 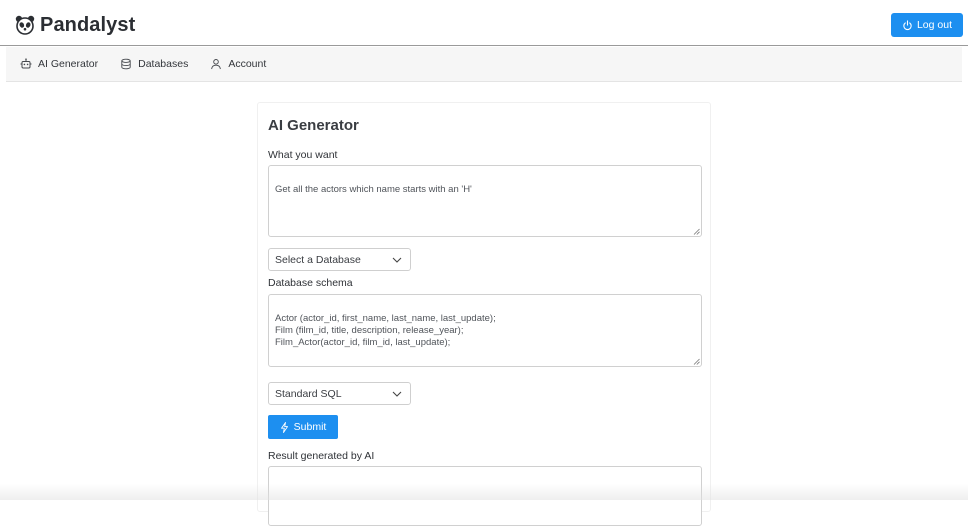 What do you see at coordinates (88, 24) in the screenshot?
I see `brand-name: Pandalyst` at bounding box center [88, 24].